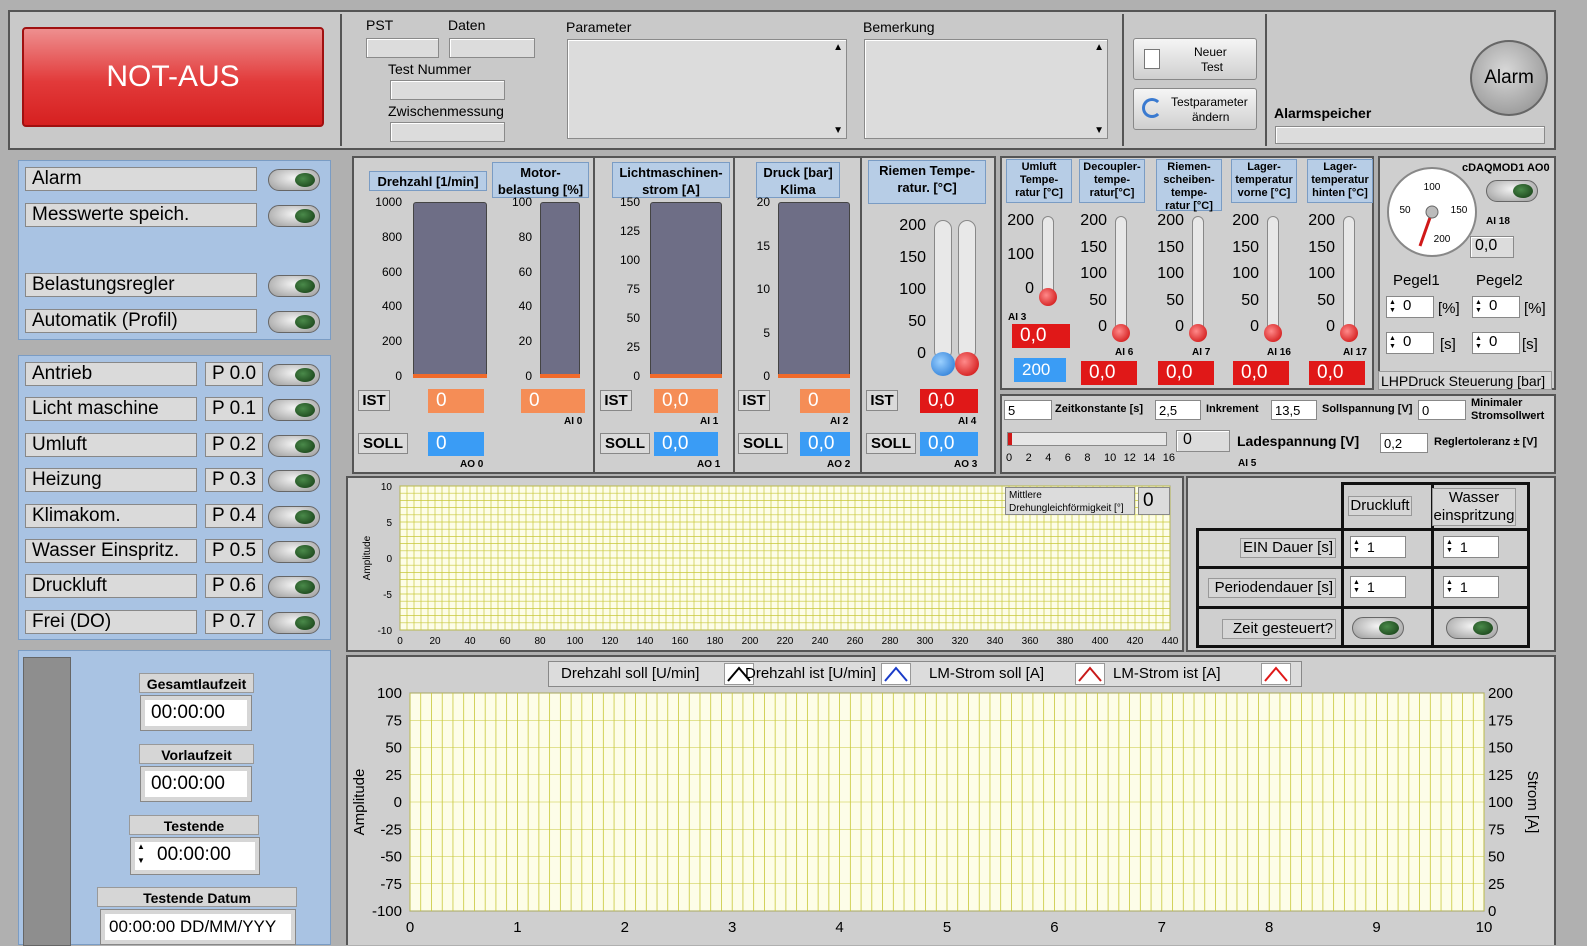  Describe the element at coordinates (447, 132) in the screenshot. I see `zwischenmessung-field` at that location.